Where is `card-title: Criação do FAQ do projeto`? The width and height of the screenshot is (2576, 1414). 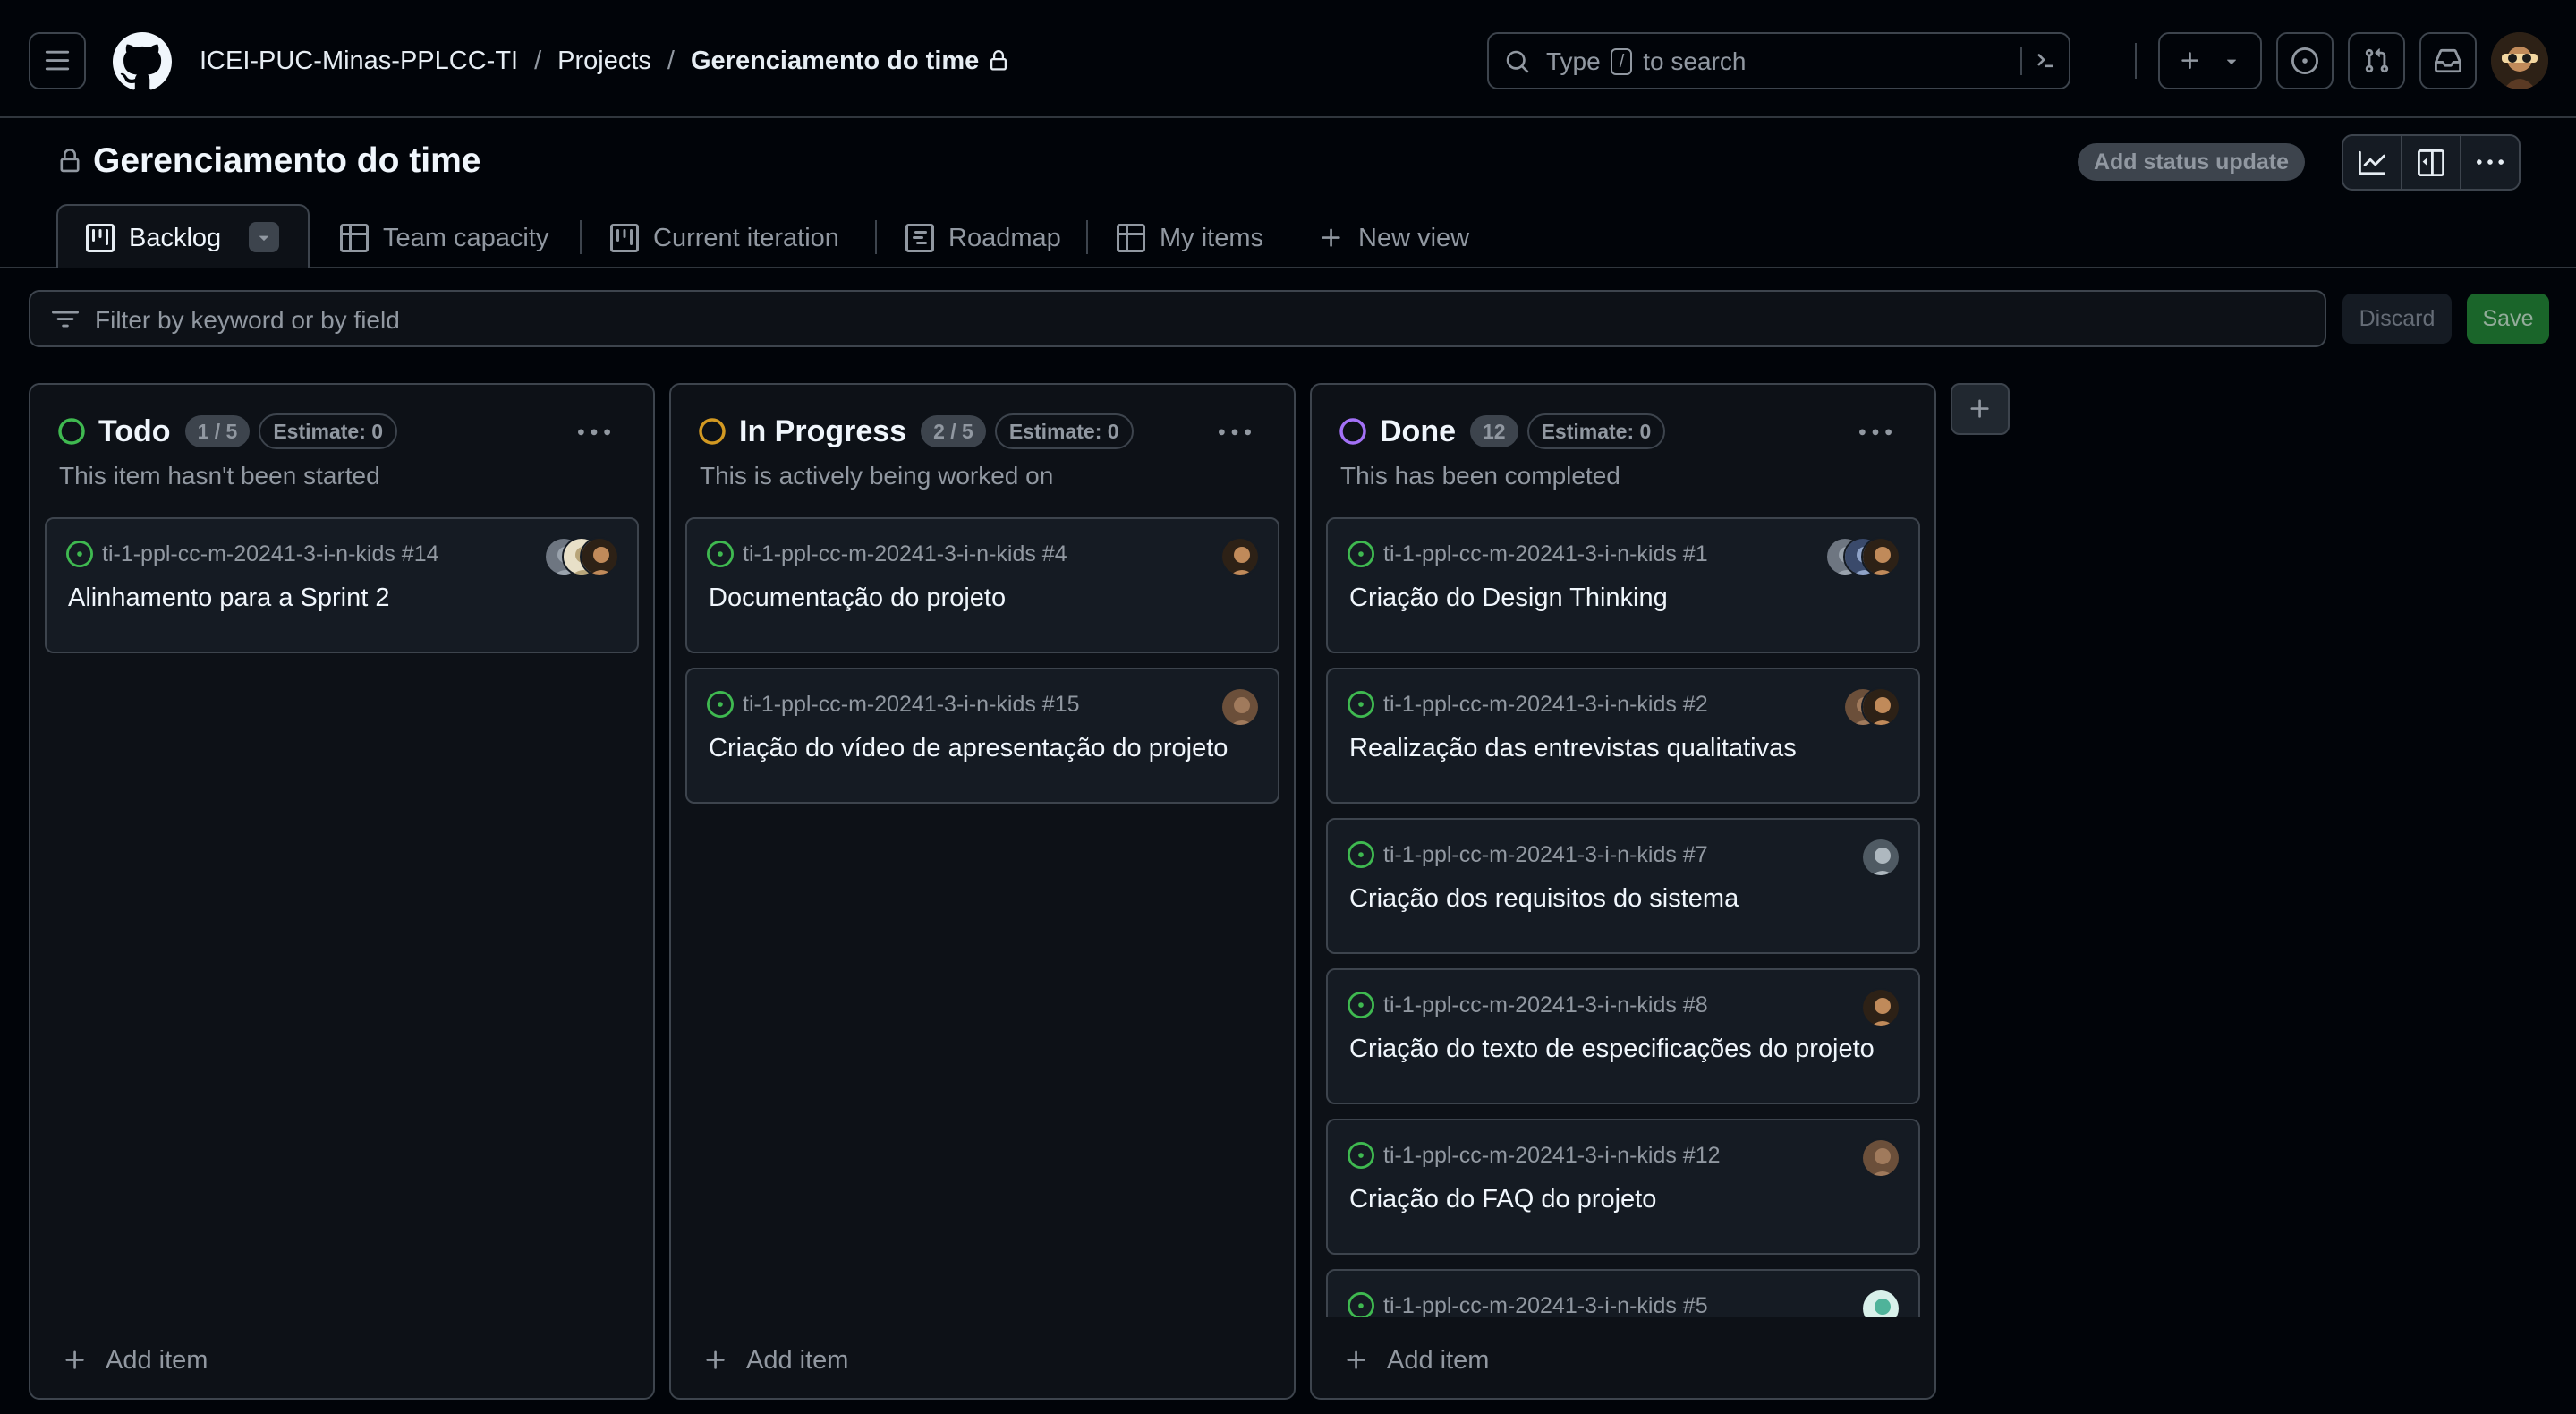
card-title: Criação do FAQ do projeto is located at coordinates (1502, 1199).